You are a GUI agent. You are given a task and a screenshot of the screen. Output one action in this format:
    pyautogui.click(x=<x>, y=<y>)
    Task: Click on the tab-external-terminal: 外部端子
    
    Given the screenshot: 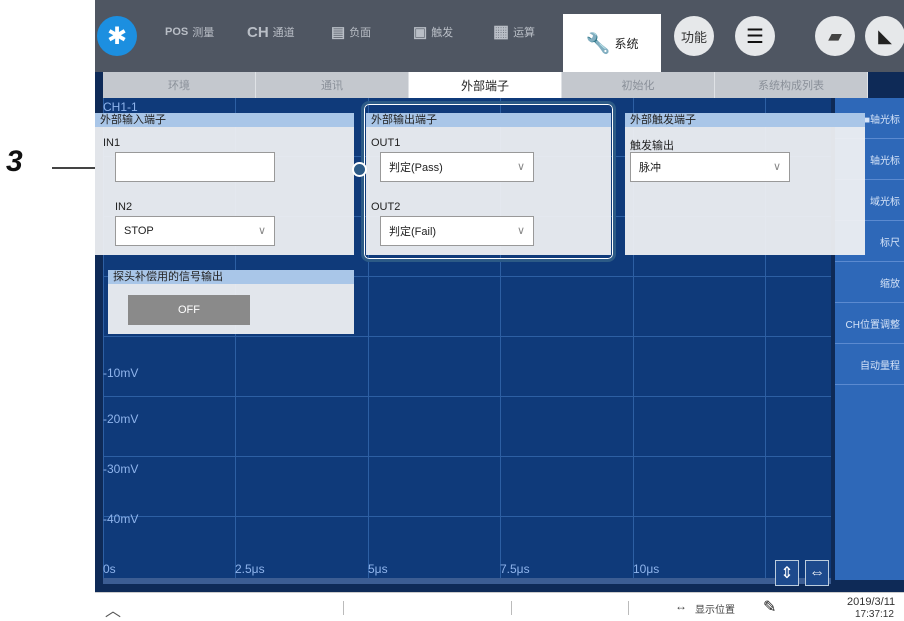 What is the action you would take?
    pyautogui.click(x=485, y=85)
    